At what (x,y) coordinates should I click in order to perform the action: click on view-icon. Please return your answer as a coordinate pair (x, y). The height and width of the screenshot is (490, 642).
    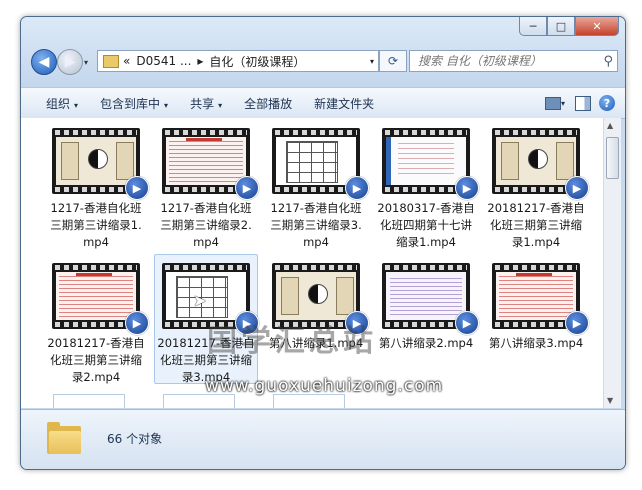
    Looking at the image, I should click on (553, 103).